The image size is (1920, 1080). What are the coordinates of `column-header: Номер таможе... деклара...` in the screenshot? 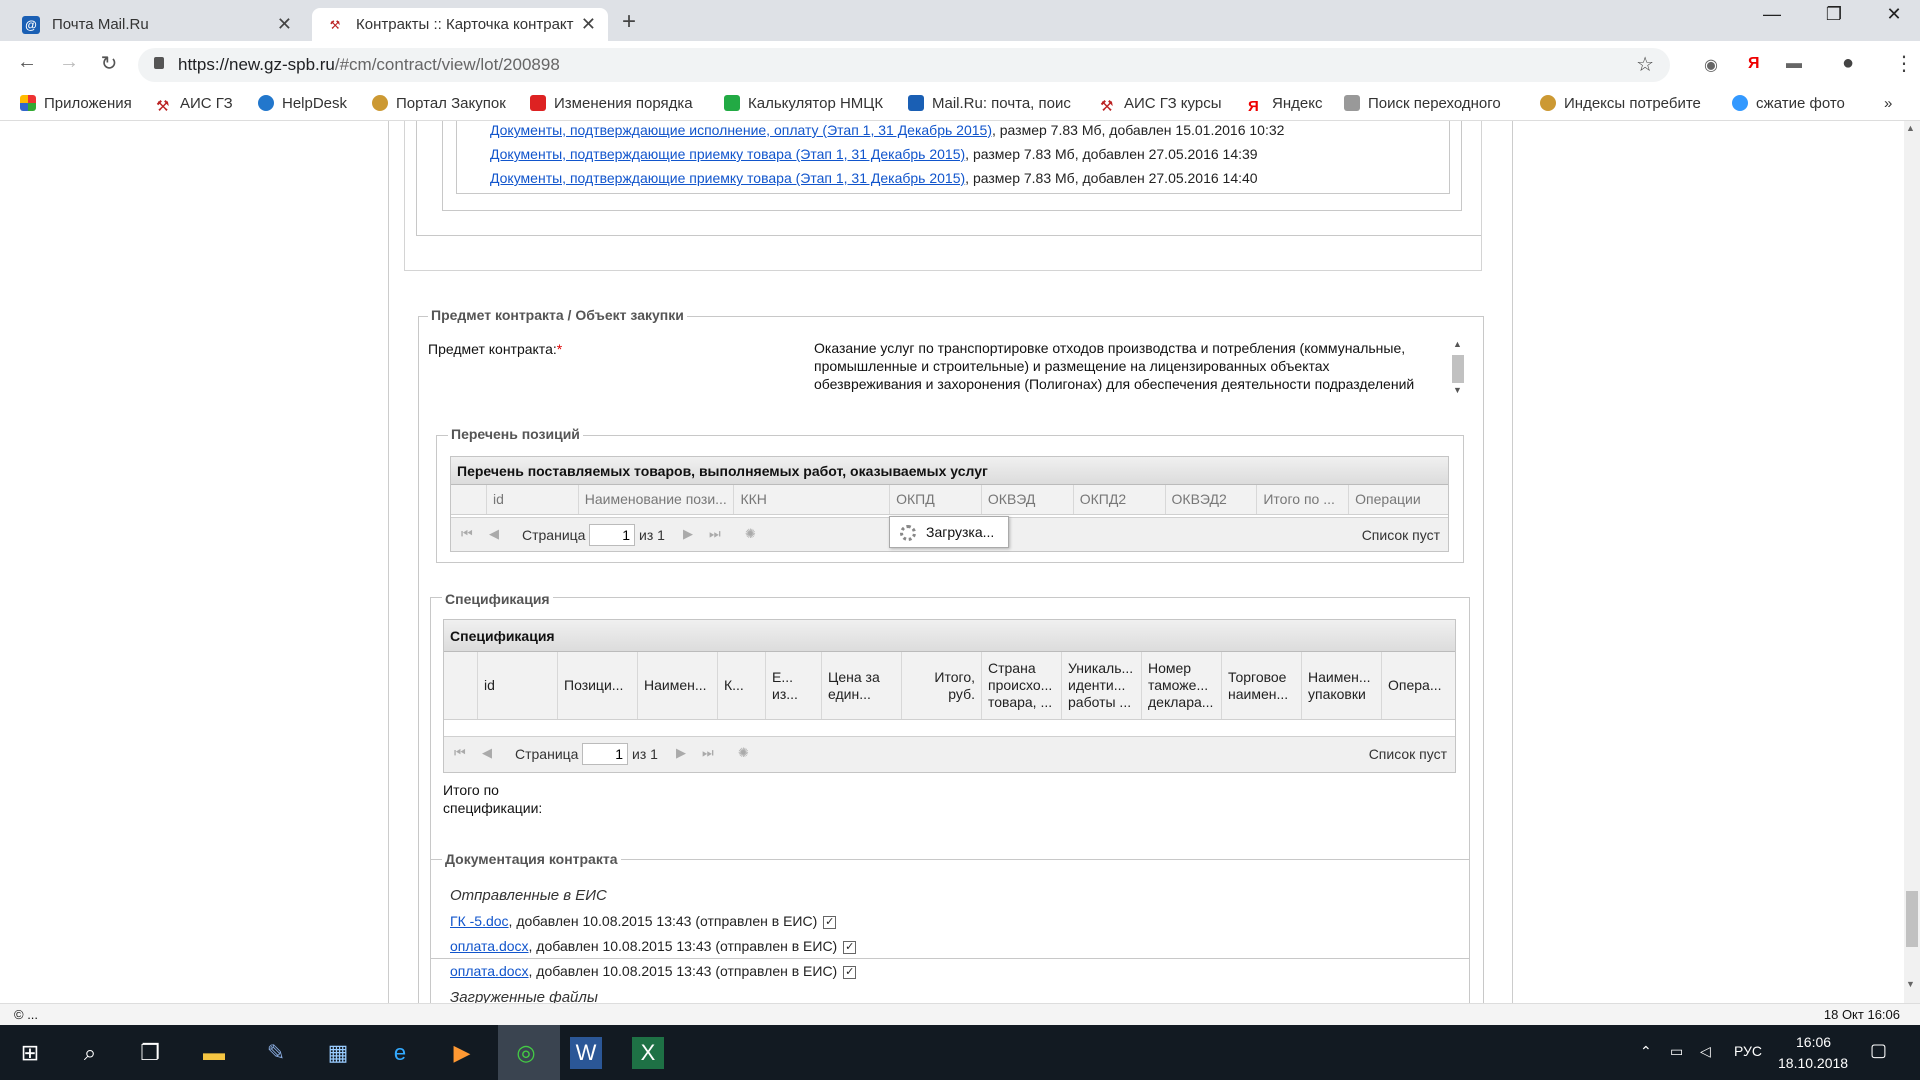 It's located at (1182, 685).